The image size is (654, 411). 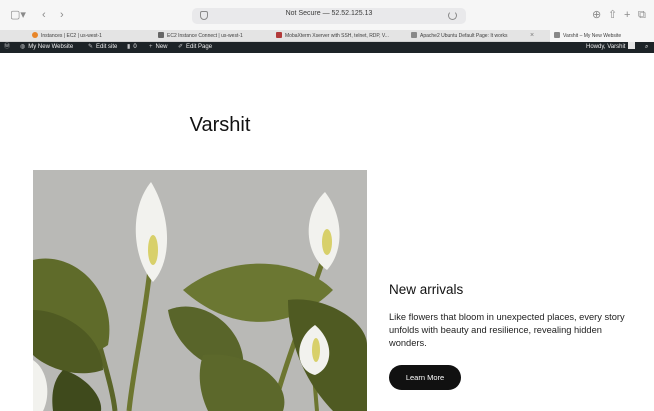 I want to click on avatar, so click(x=632, y=45).